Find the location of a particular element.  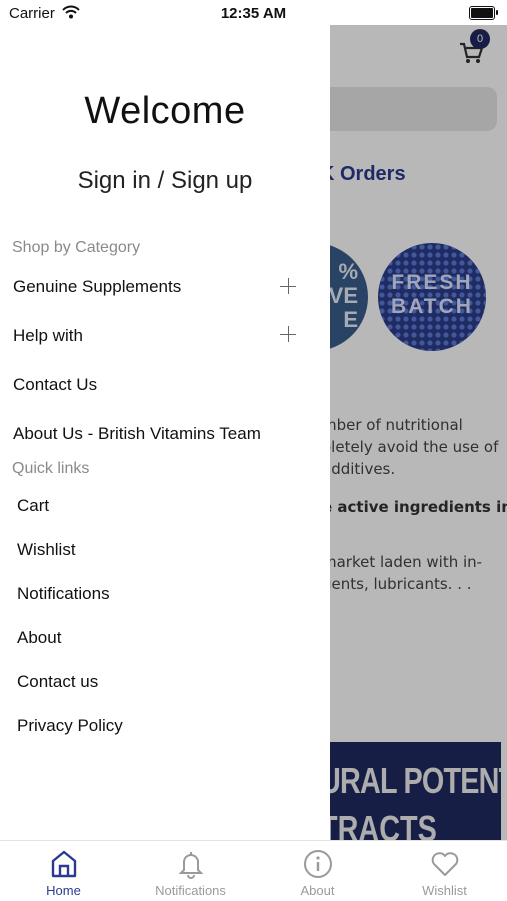

tab-label: Notifications is located at coordinates (190, 890).